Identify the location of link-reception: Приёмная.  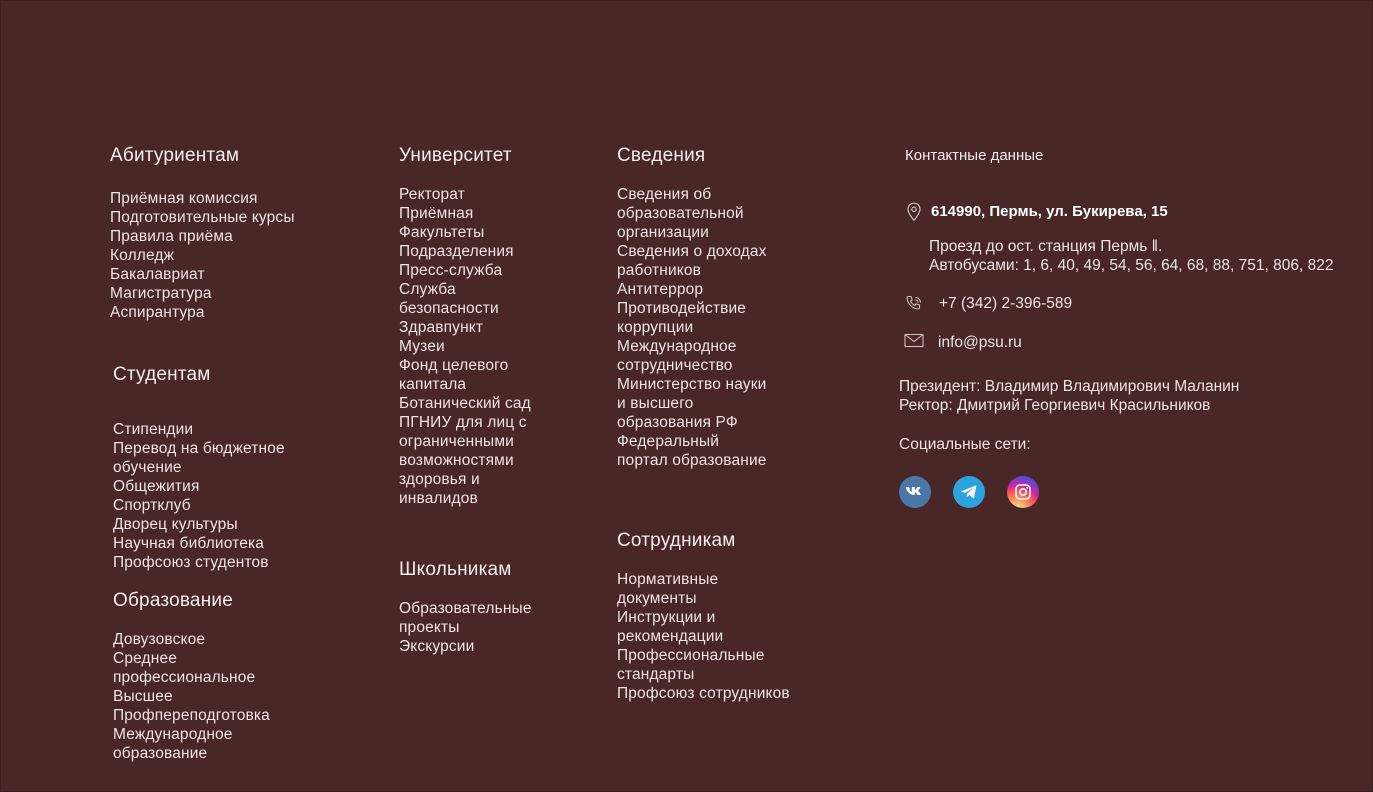
(469, 213).